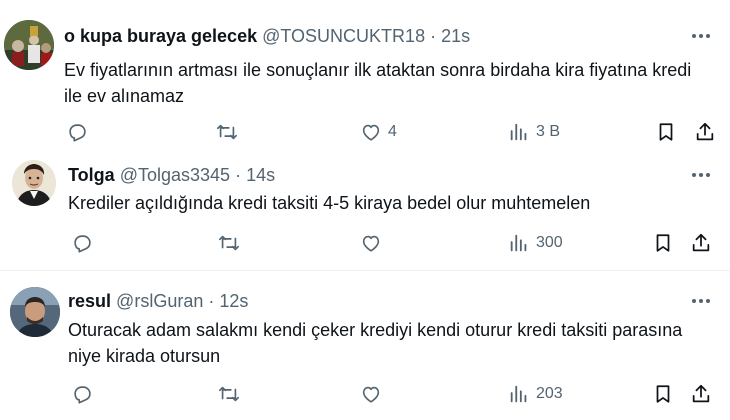 This screenshot has width=730, height=420. What do you see at coordinates (549, 393) in the screenshot?
I see `views-count: 203` at bounding box center [549, 393].